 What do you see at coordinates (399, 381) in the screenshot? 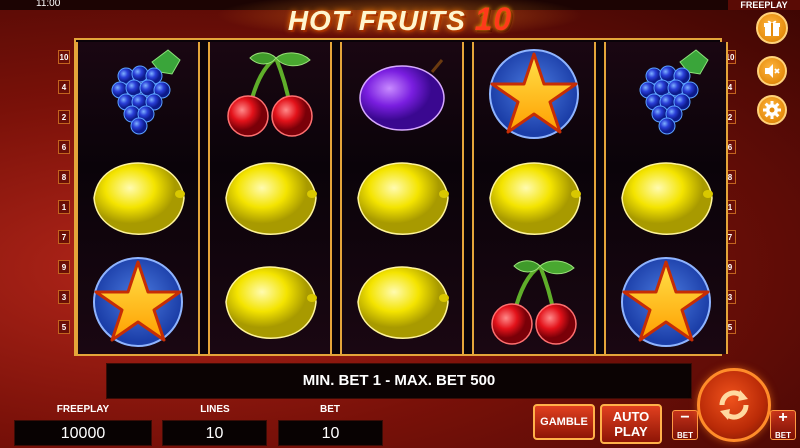
I see `message-bar: MIN. BET 1 - MAX. BET 500` at bounding box center [399, 381].